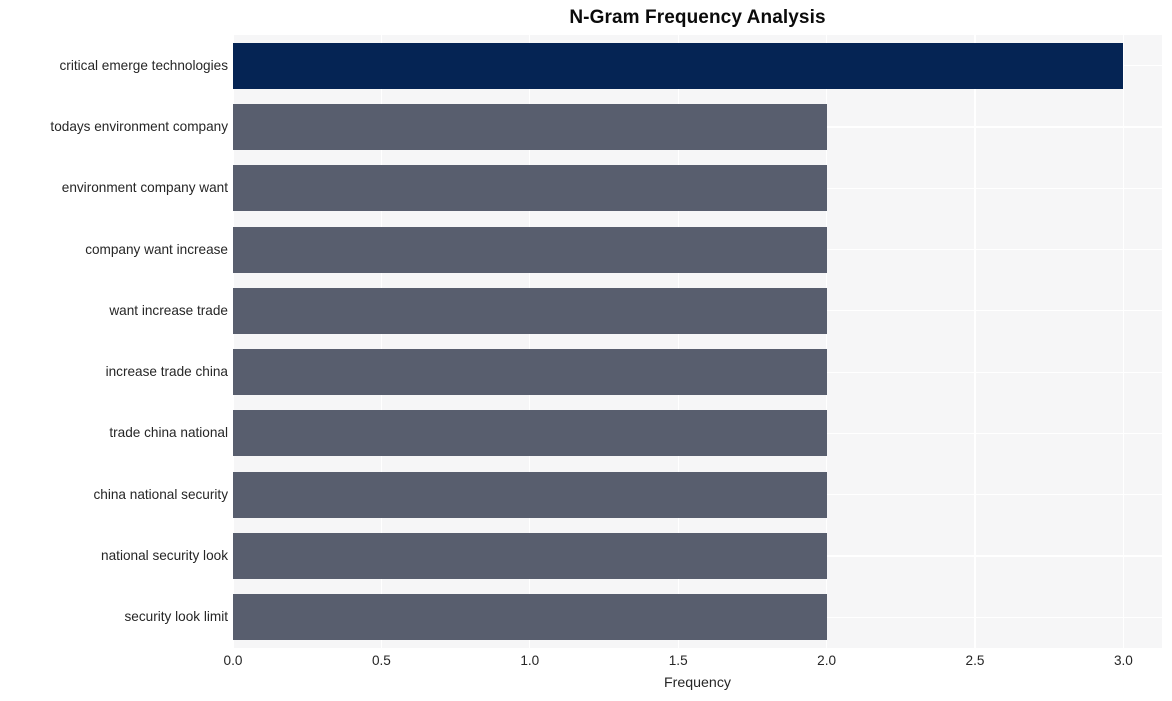 This screenshot has height=701, width=1172. Describe the element at coordinates (530, 660) in the screenshot. I see `x-axis-tick-label: 1.0` at that location.